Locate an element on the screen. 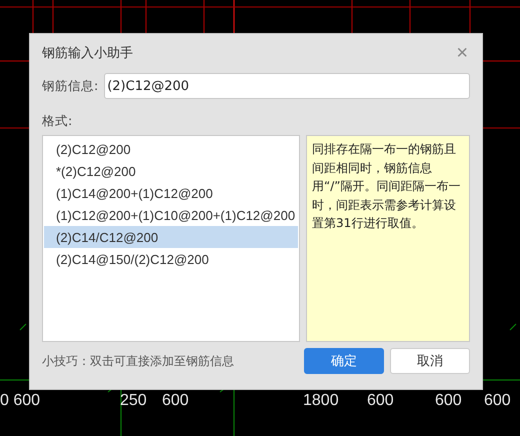 The width and height of the screenshot is (520, 436). list-item: *(2)C12@200 is located at coordinates (171, 171).